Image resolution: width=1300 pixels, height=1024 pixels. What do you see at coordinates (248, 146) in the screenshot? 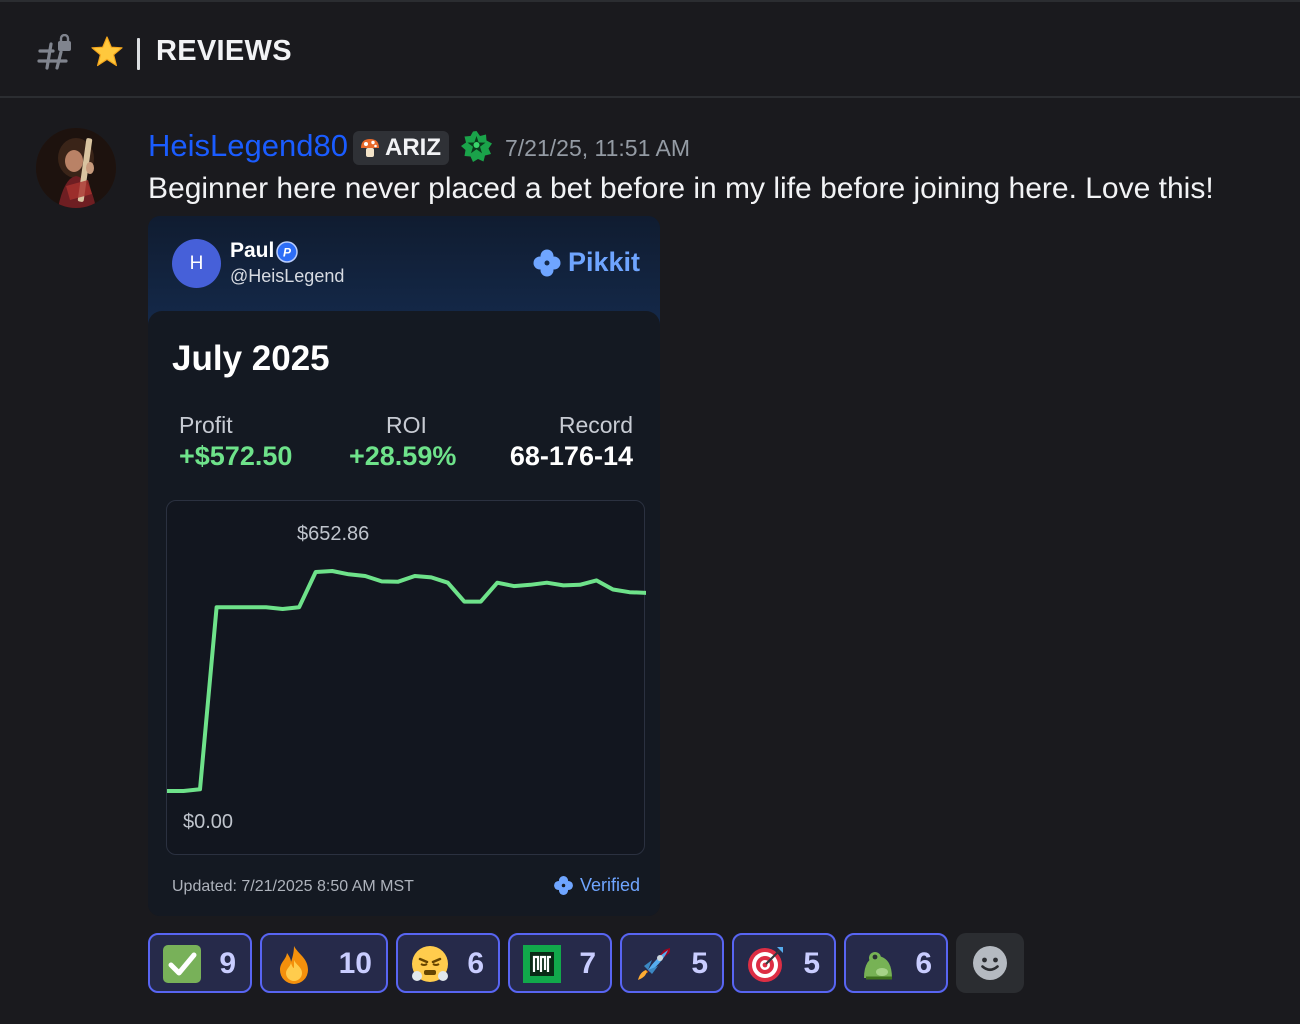
I see `author-name: HeisLegend80` at bounding box center [248, 146].